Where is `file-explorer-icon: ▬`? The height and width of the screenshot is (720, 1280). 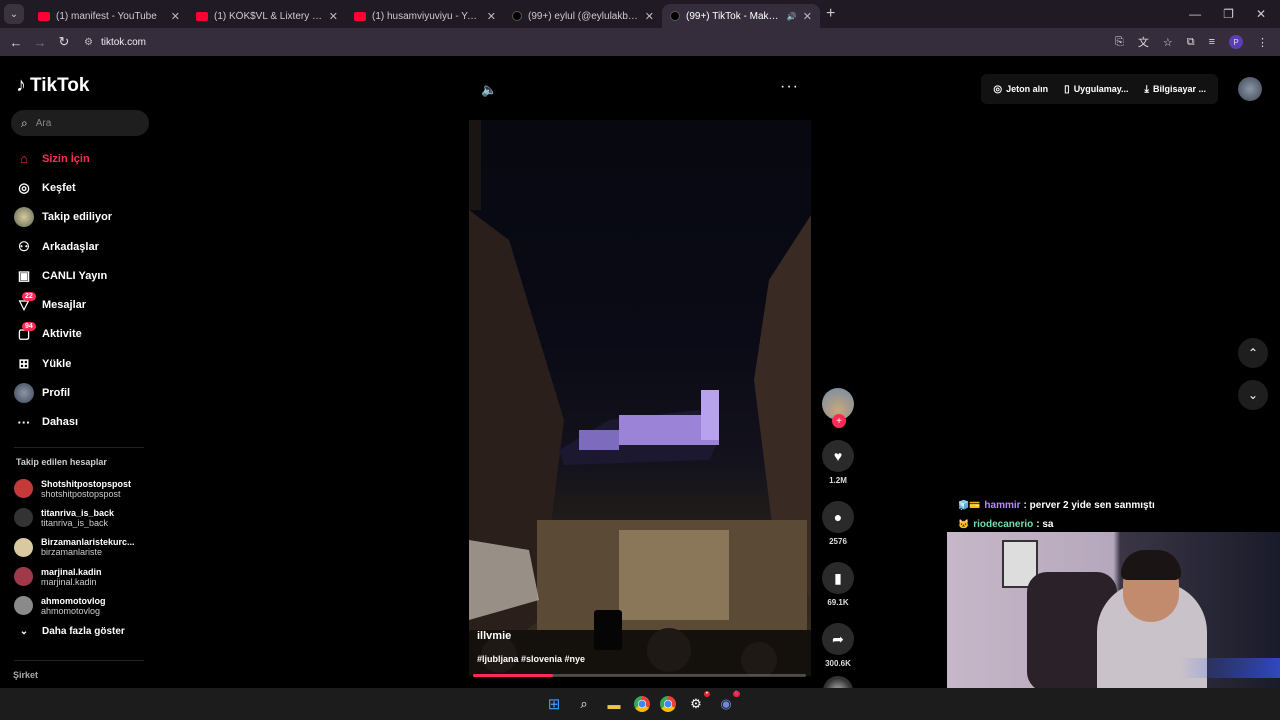
file-explorer-icon: ▬ is located at coordinates (614, 704).